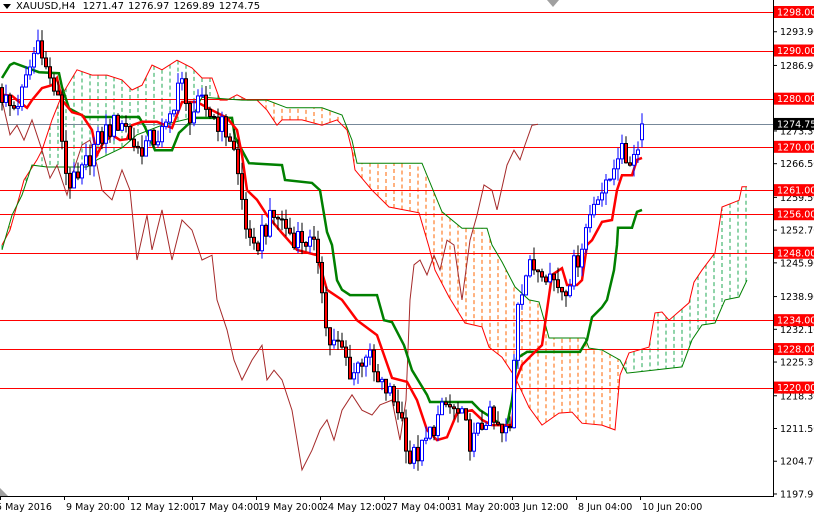  I want to click on current-price-label: 1274.75, so click(795, 124).